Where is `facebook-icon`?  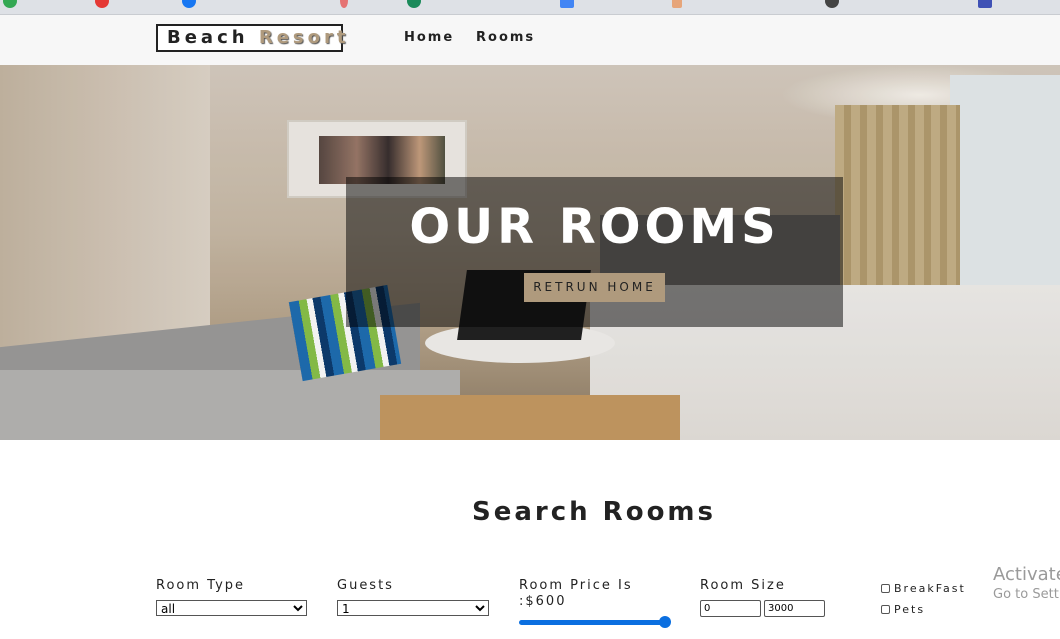
facebook-icon is located at coordinates (189, 4).